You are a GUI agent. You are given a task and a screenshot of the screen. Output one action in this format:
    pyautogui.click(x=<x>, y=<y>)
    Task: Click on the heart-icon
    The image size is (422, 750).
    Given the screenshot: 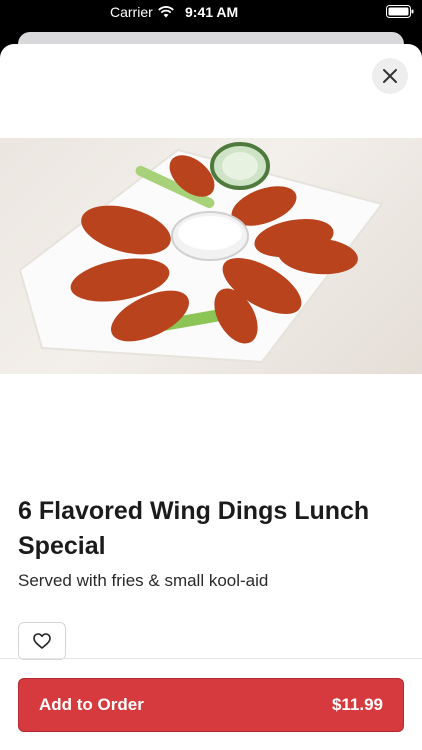 What is the action you would take?
    pyautogui.click(x=42, y=641)
    